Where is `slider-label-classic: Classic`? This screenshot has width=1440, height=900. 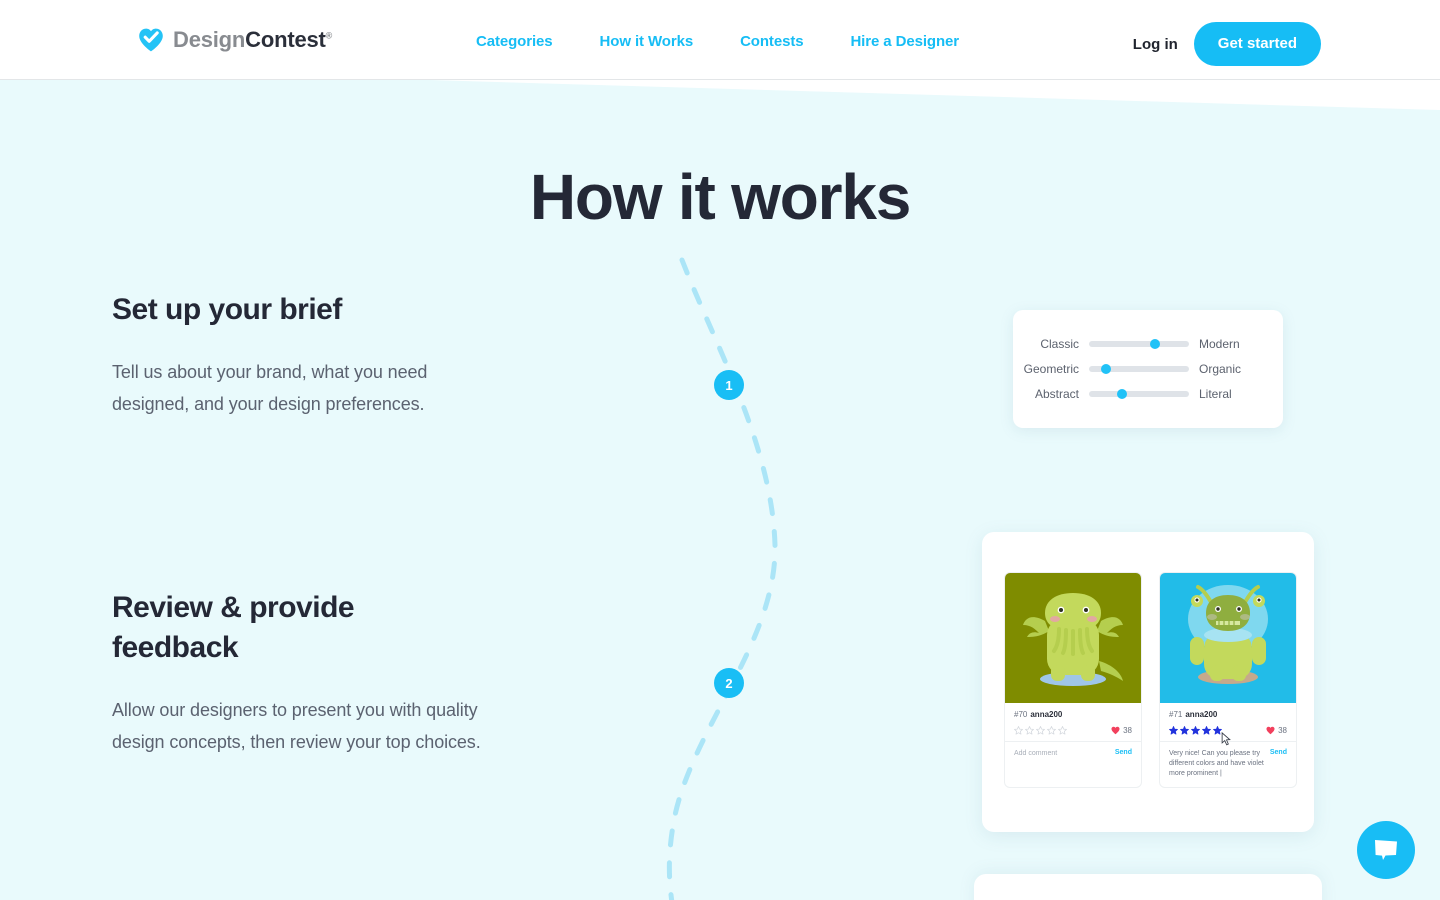
slider-label-classic: Classic is located at coordinates (1059, 344).